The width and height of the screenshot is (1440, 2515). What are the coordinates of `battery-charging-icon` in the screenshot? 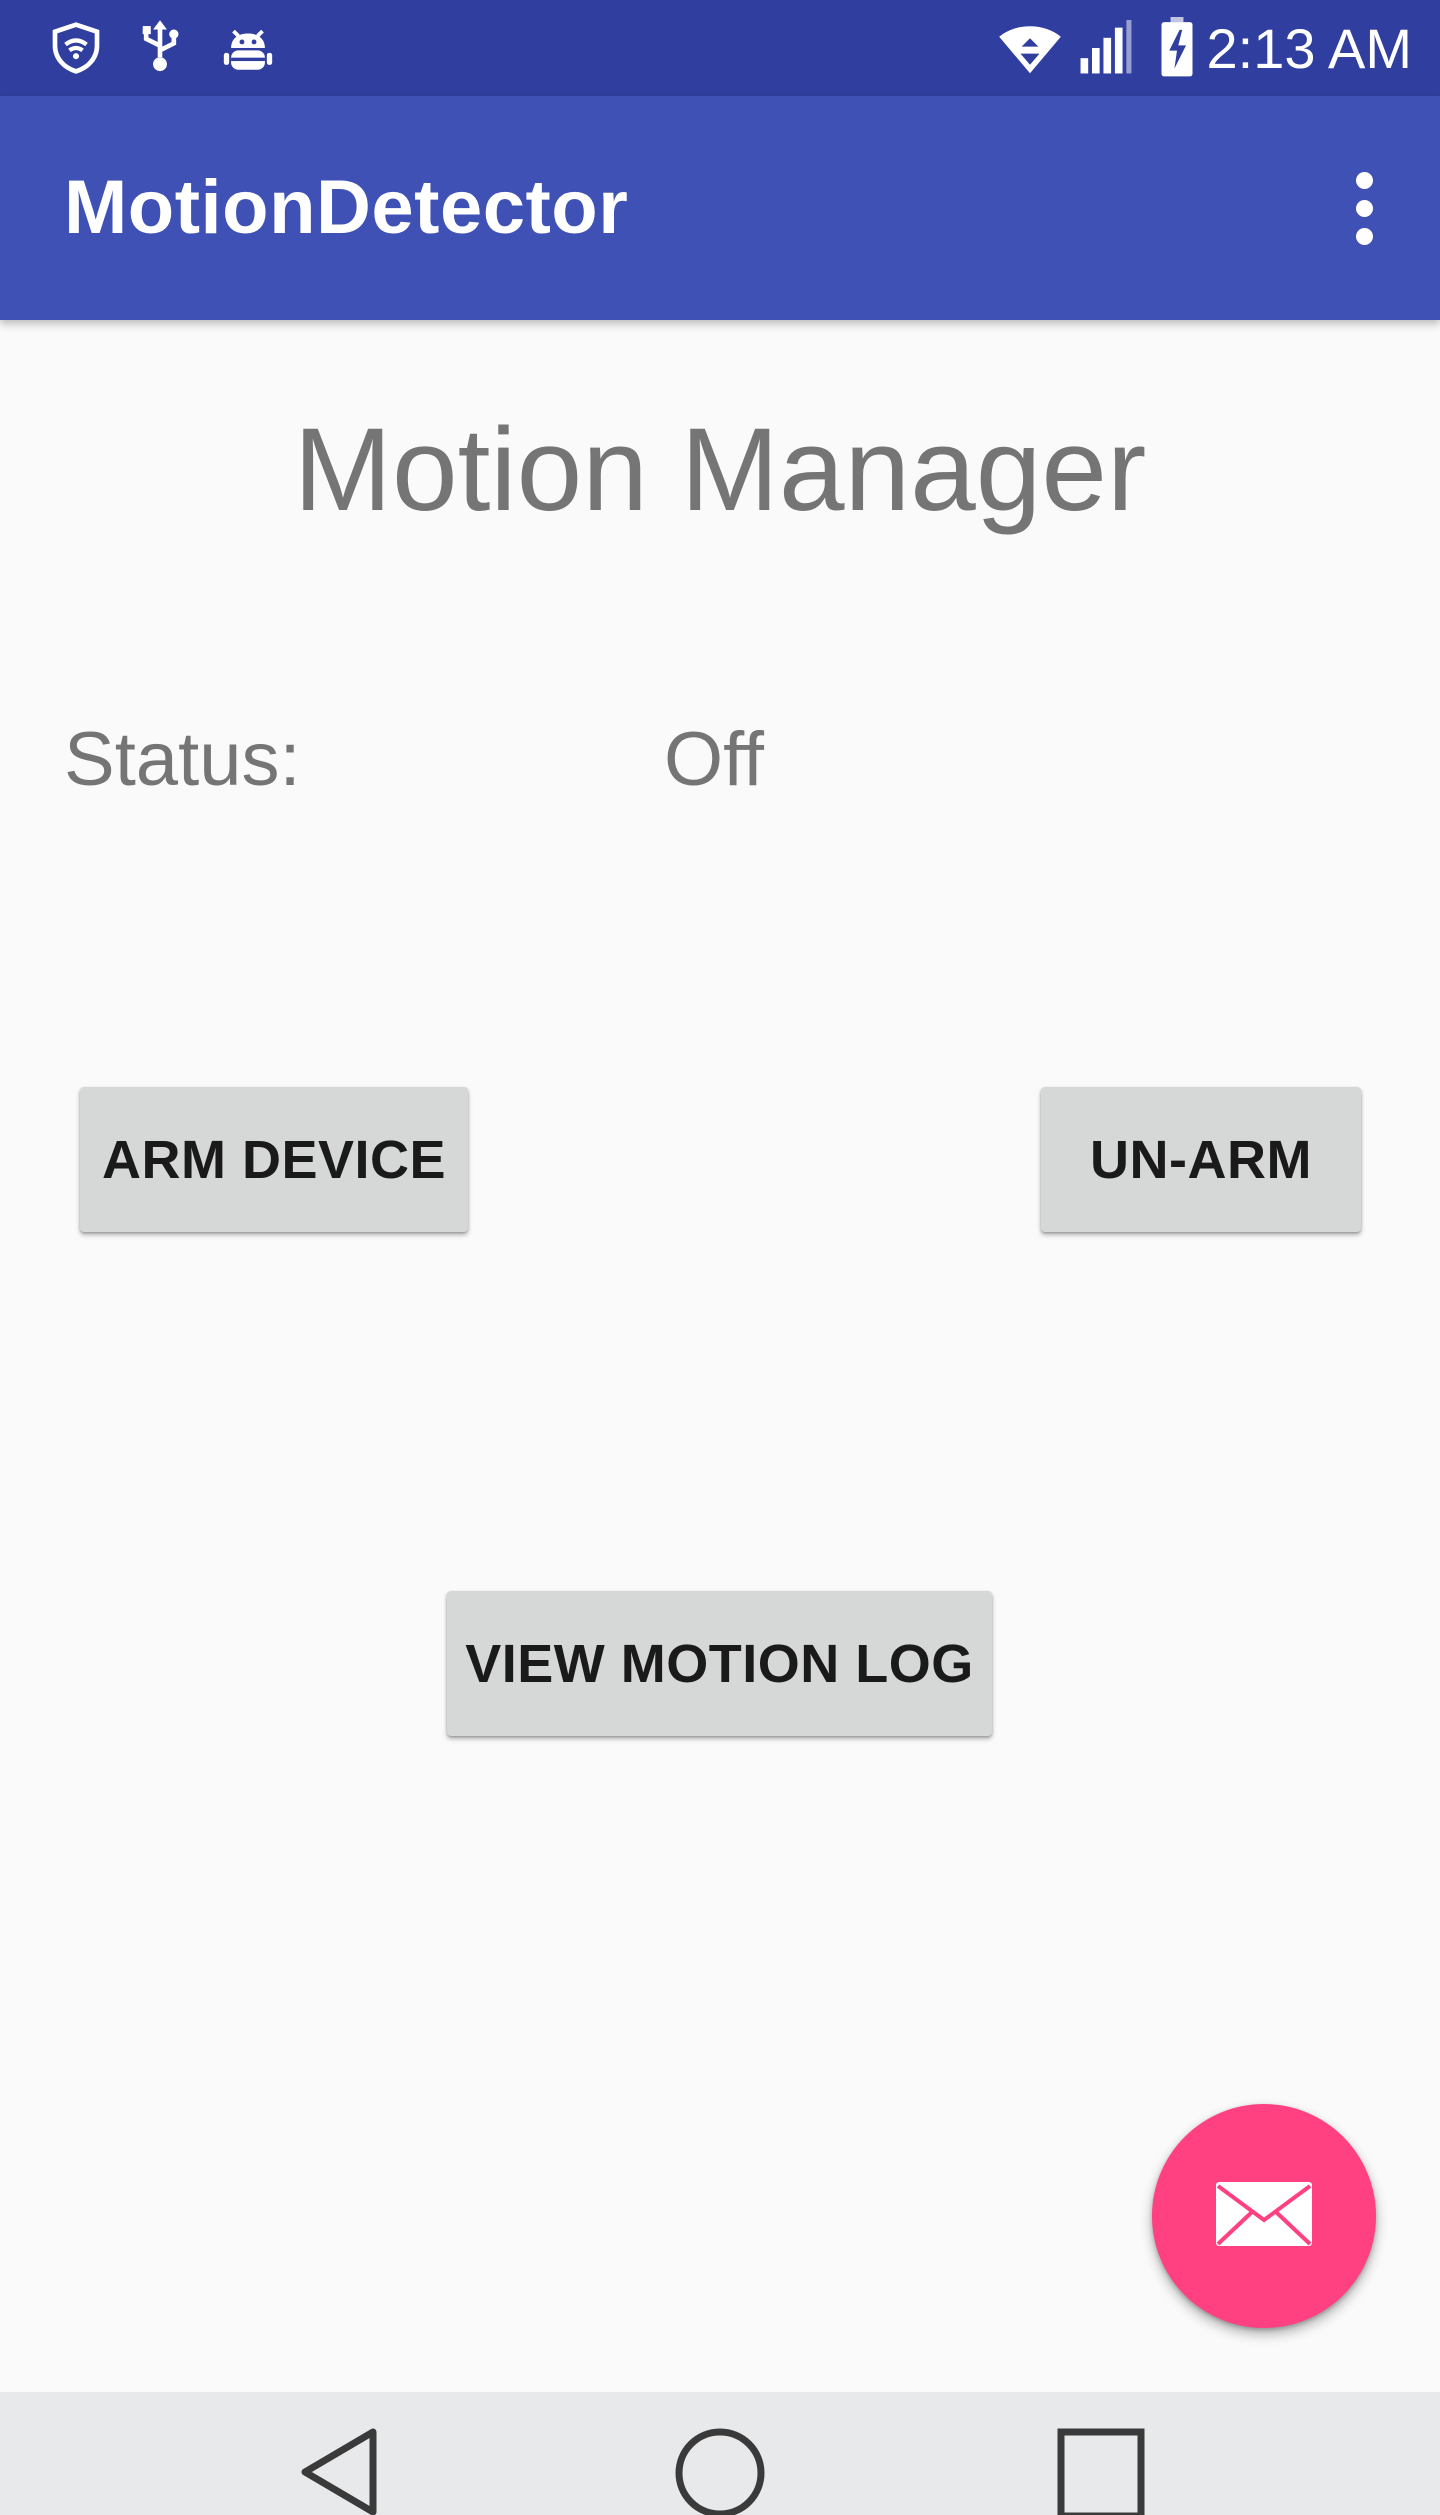 It's located at (1177, 47).